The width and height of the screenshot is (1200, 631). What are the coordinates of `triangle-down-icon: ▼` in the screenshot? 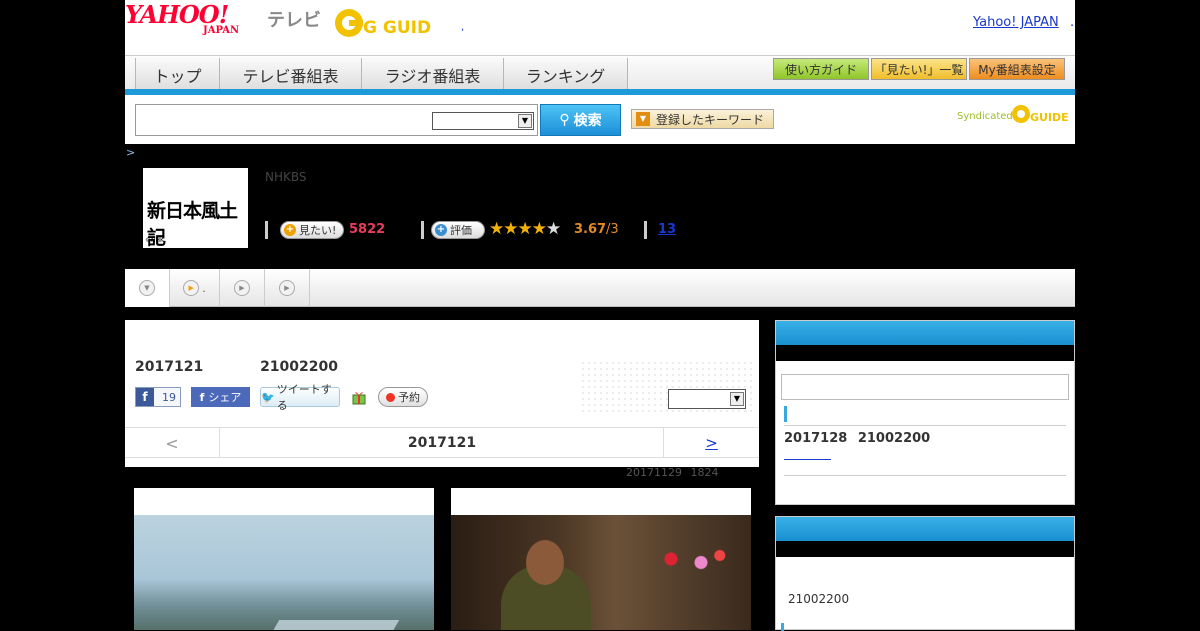 It's located at (643, 119).